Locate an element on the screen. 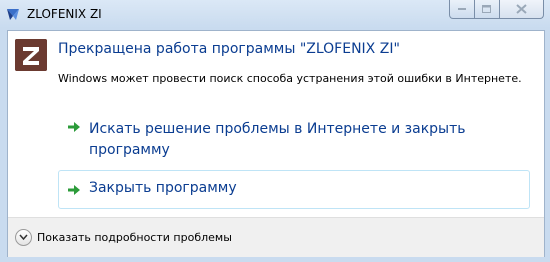 The width and height of the screenshot is (550, 262). maximize-button is located at coordinates (487, 9).